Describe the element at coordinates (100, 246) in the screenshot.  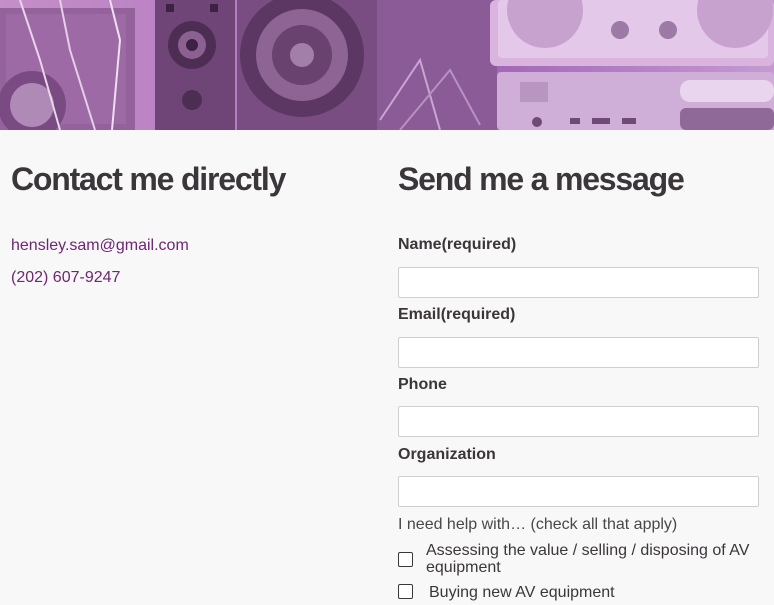
I see `email-link: hensley.sam@gmail.com` at that location.